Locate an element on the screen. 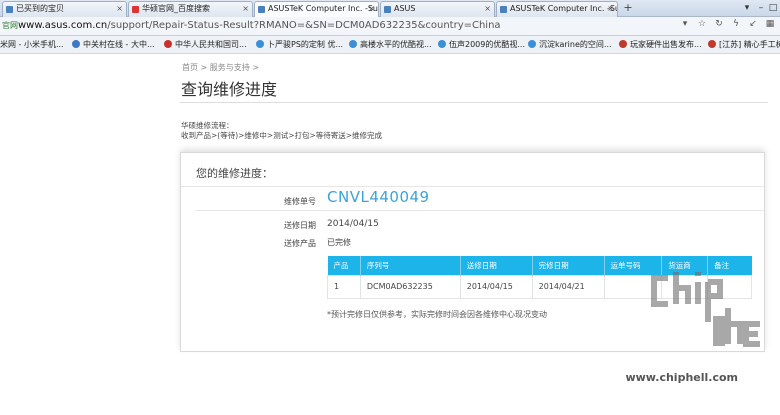 This screenshot has width=780, height=415. column-header: 序列号 is located at coordinates (410, 265).